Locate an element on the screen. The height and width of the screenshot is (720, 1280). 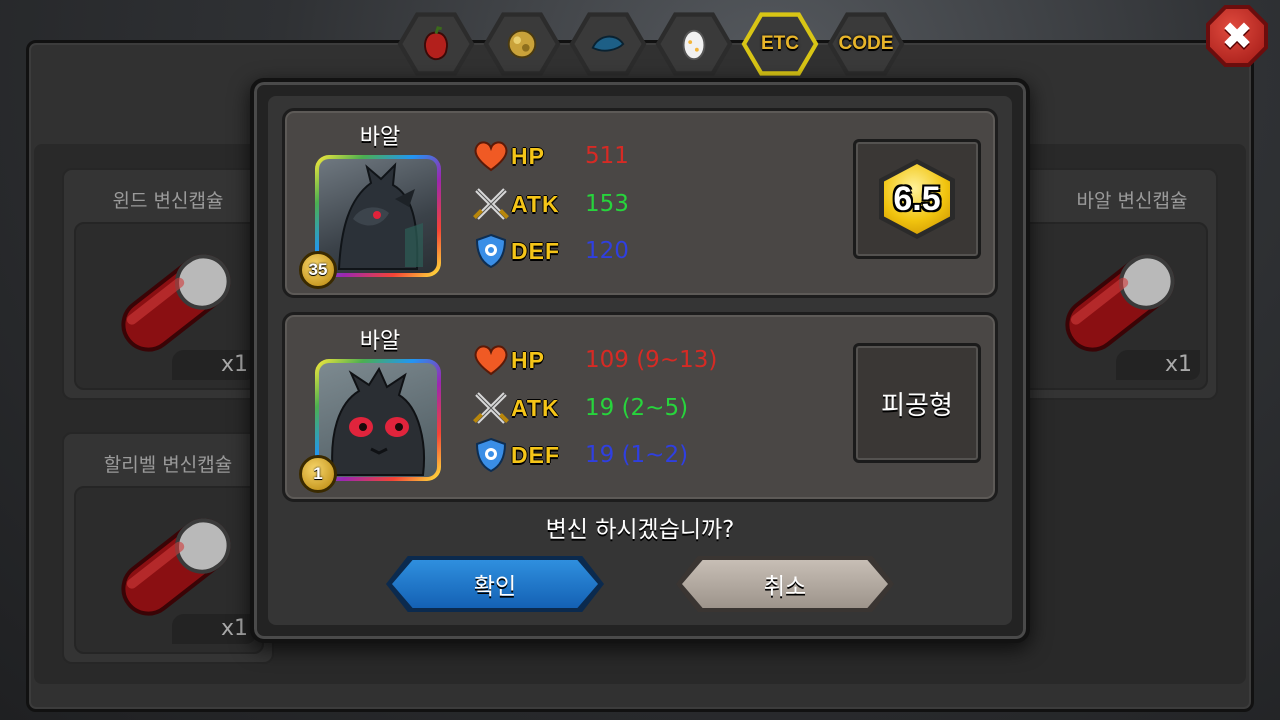
tab-egg is located at coordinates (694, 44).